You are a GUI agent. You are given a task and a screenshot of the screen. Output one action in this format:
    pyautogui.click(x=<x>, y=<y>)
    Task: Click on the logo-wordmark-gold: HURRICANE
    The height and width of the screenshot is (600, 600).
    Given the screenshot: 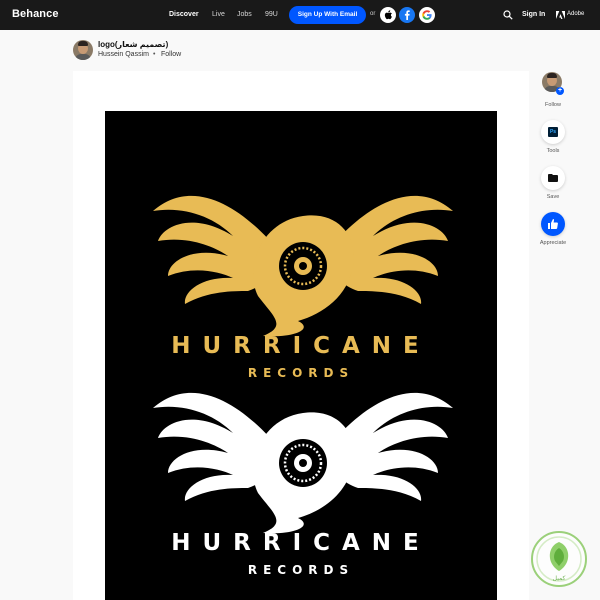 What is the action you would take?
    pyautogui.click(x=301, y=346)
    